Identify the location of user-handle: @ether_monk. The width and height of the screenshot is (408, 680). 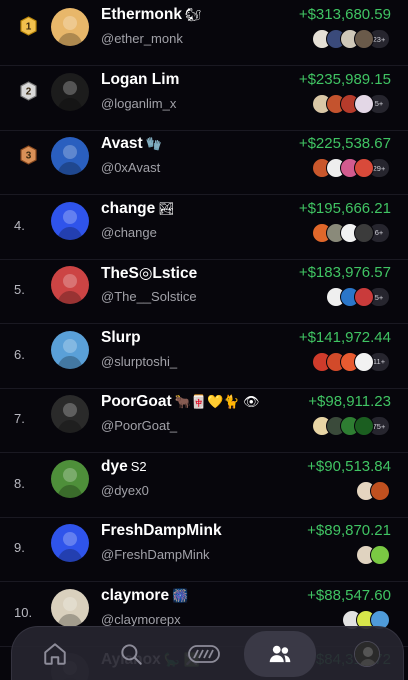
(142, 38).